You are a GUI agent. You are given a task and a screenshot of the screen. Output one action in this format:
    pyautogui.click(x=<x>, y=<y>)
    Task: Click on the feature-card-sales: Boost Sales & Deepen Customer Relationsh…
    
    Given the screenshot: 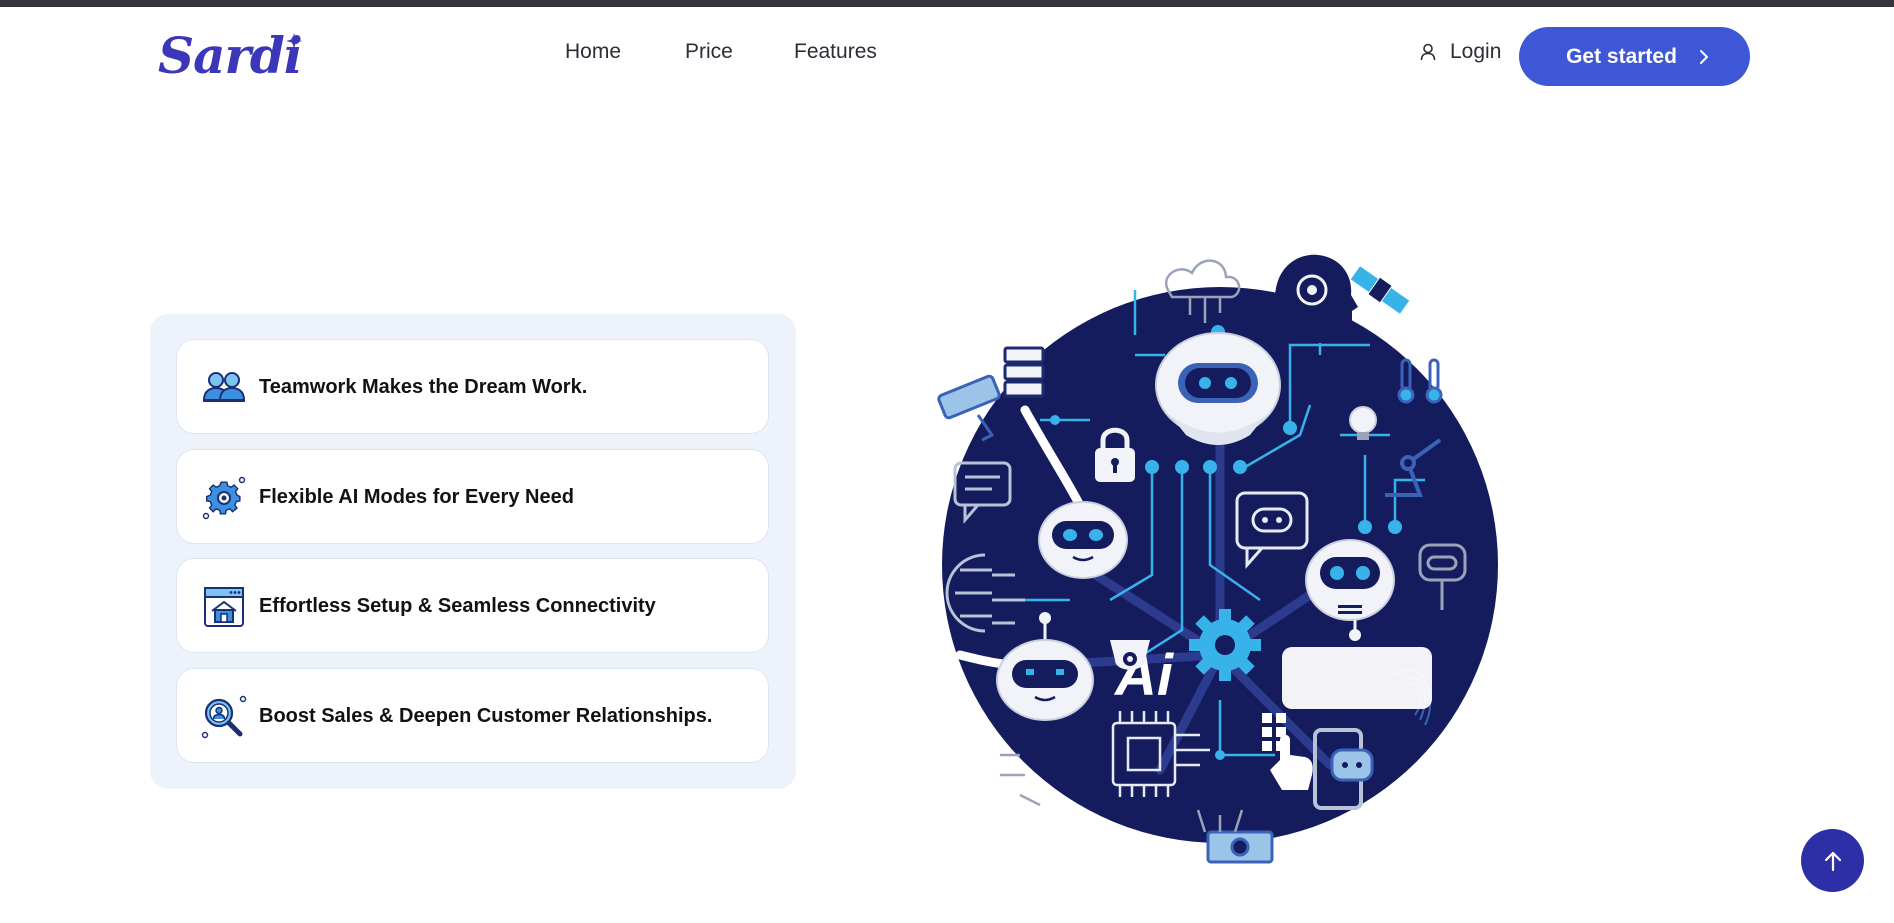 What is the action you would take?
    pyautogui.click(x=472, y=715)
    